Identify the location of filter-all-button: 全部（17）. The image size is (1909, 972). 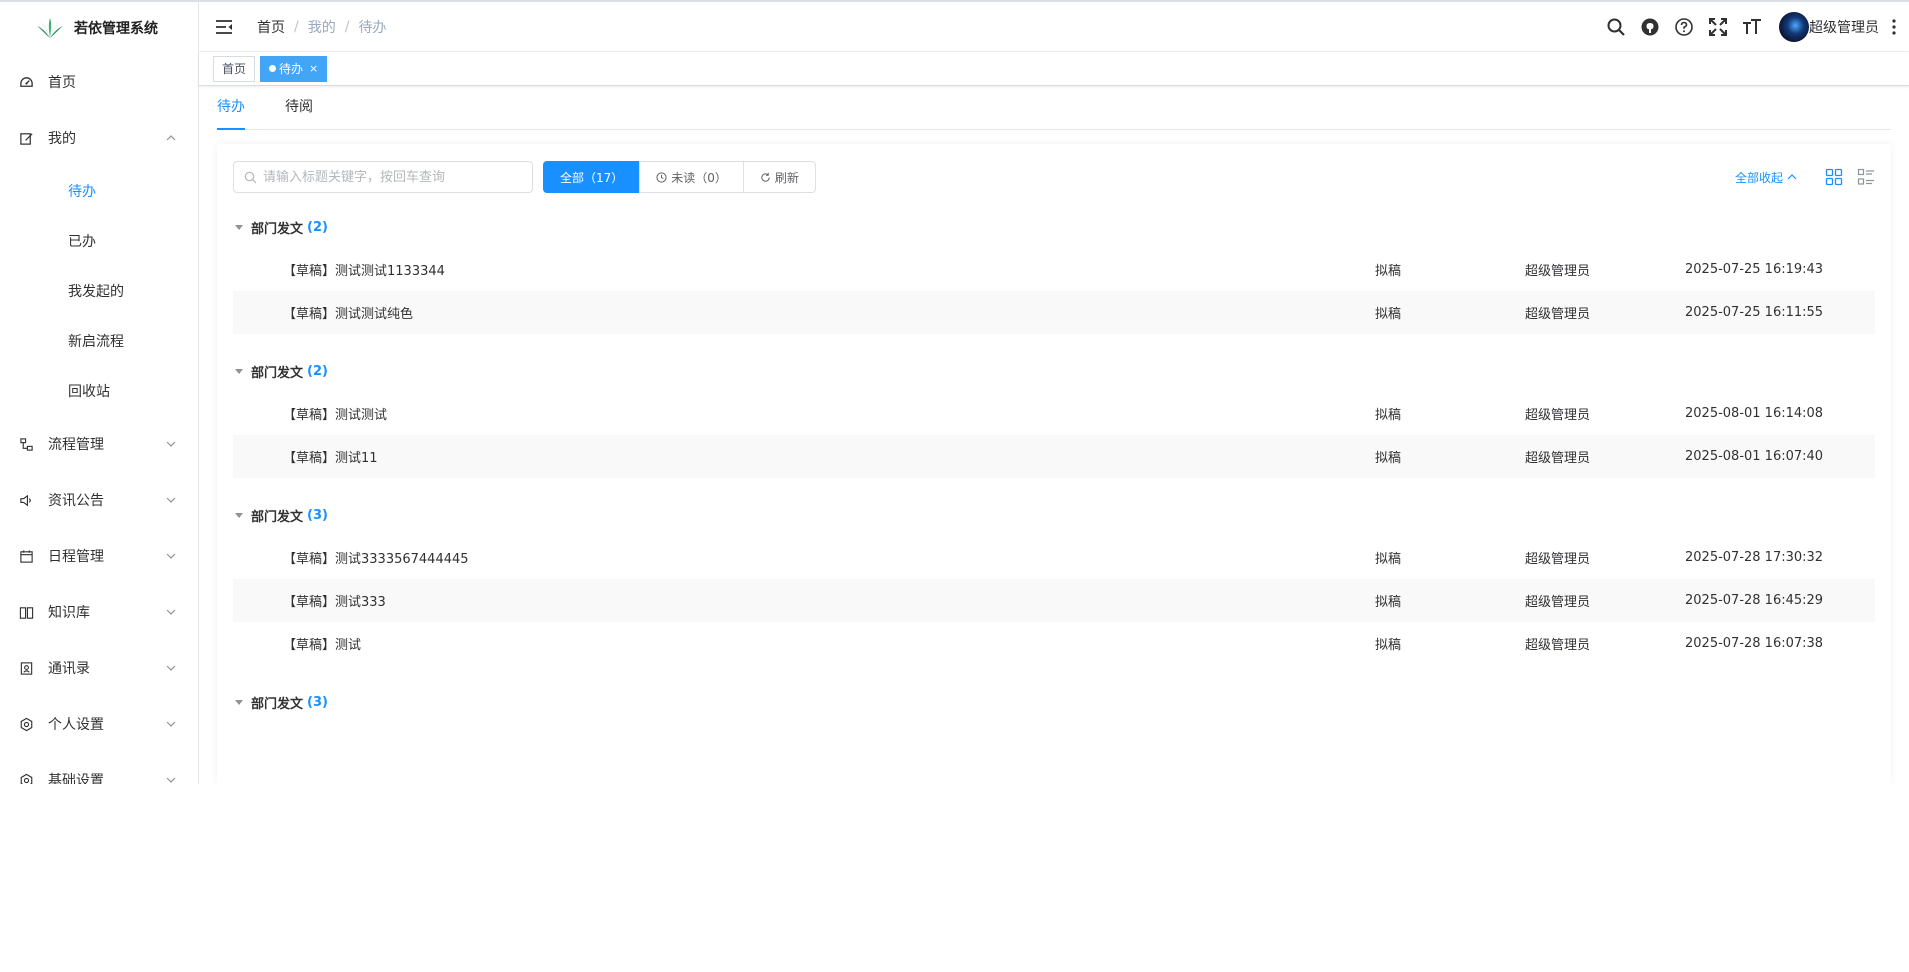
(592, 177).